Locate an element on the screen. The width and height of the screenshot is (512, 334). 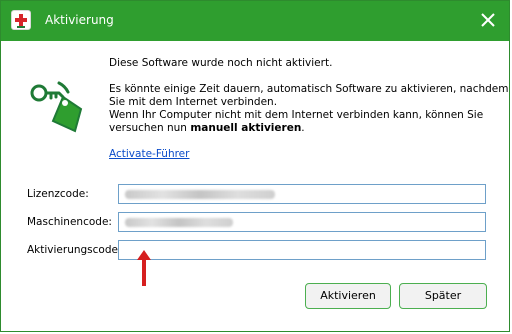
later-button: Später is located at coordinates (443, 296).